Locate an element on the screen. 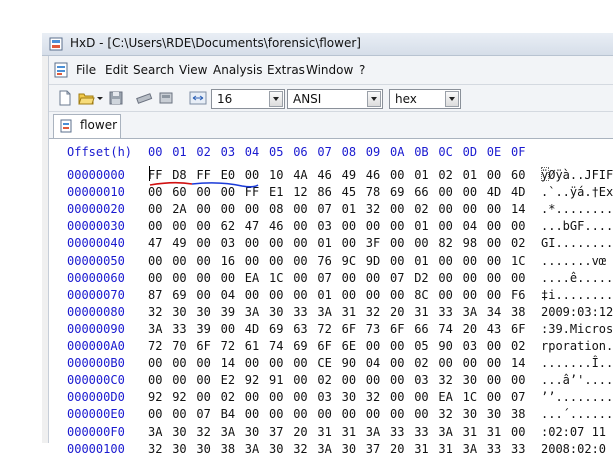 Image resolution: width=613 pixels, height=456 pixels. open-dropdown-icon is located at coordinates (100, 98).